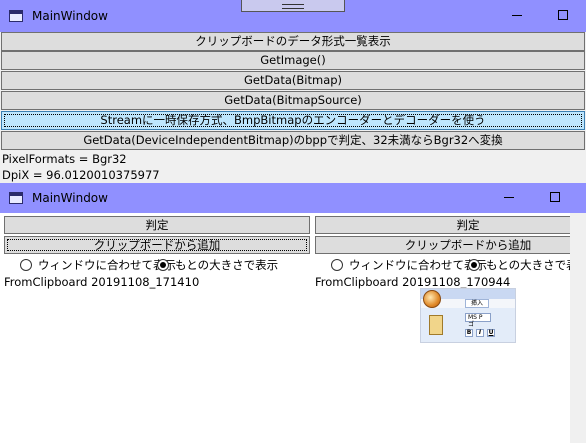 This screenshot has height=443, width=586. I want to click on right-display-mode-group: ウィンドウに合わせて表示 もとの大きさで表示, so click(450, 265).